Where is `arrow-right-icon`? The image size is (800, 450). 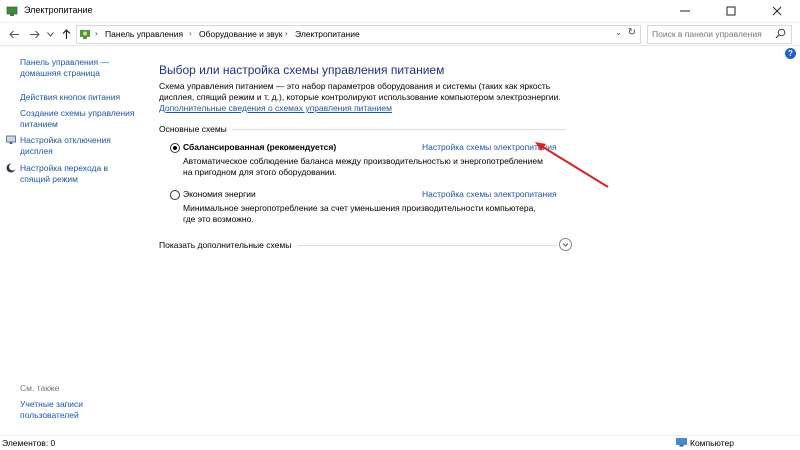 arrow-right-icon is located at coordinates (34, 34).